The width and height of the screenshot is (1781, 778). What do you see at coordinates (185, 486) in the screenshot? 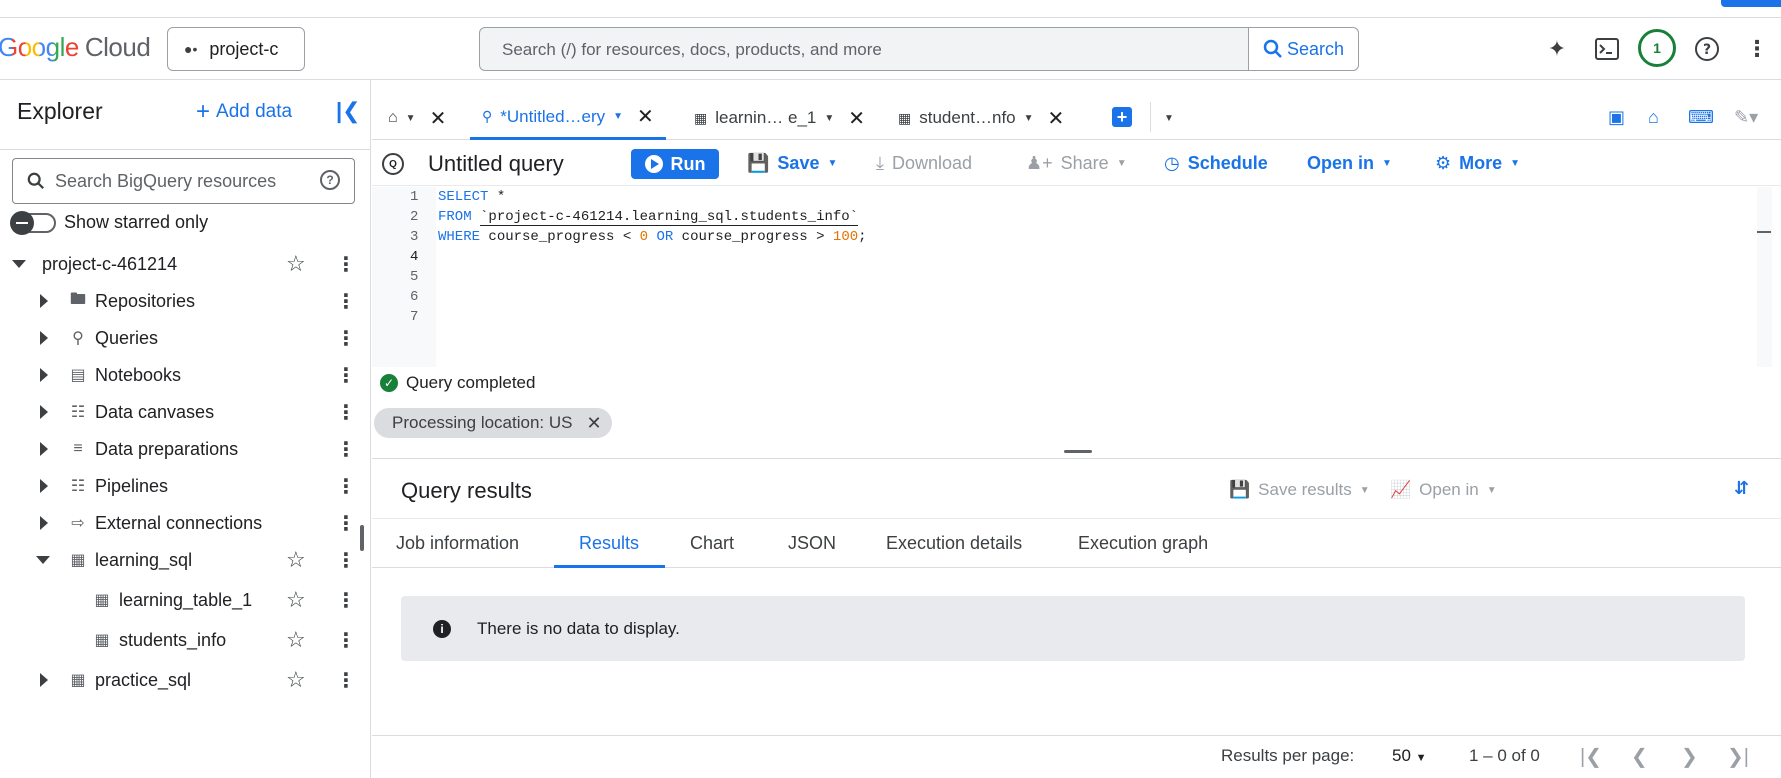
I see `tree-item-pipelines: ☷ Pipelines ⋮` at bounding box center [185, 486].